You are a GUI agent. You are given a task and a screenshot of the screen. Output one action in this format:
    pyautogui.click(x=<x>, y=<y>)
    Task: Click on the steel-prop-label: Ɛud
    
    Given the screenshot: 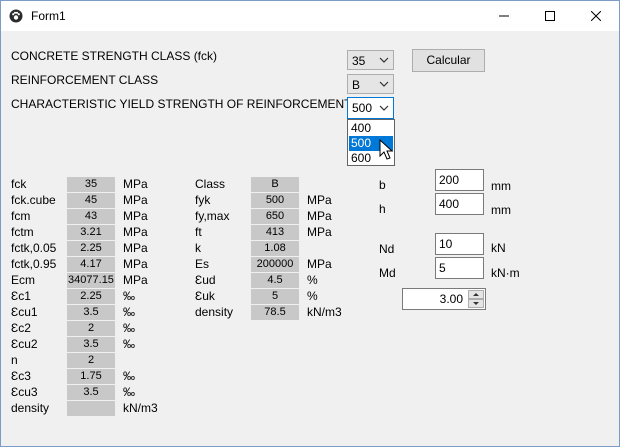 What is the action you would take?
    pyautogui.click(x=205, y=280)
    